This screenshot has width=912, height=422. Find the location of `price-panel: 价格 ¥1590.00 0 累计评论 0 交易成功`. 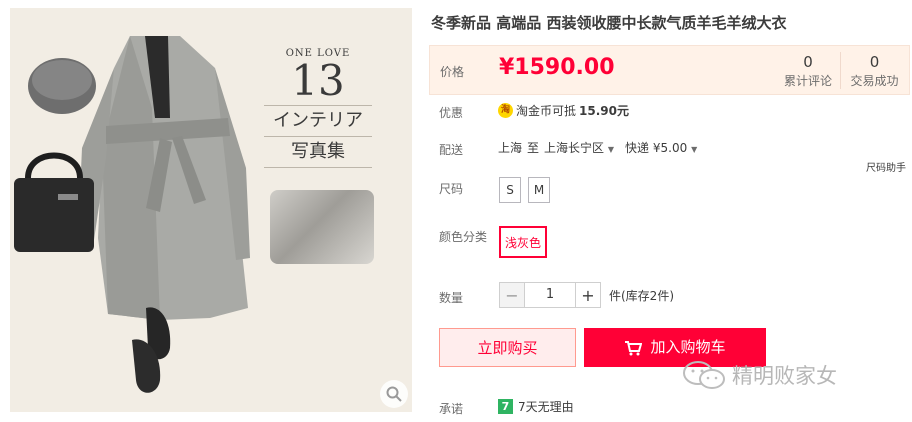

price-panel: 价格 ¥1590.00 0 累计评论 0 交易成功 is located at coordinates (669, 70).